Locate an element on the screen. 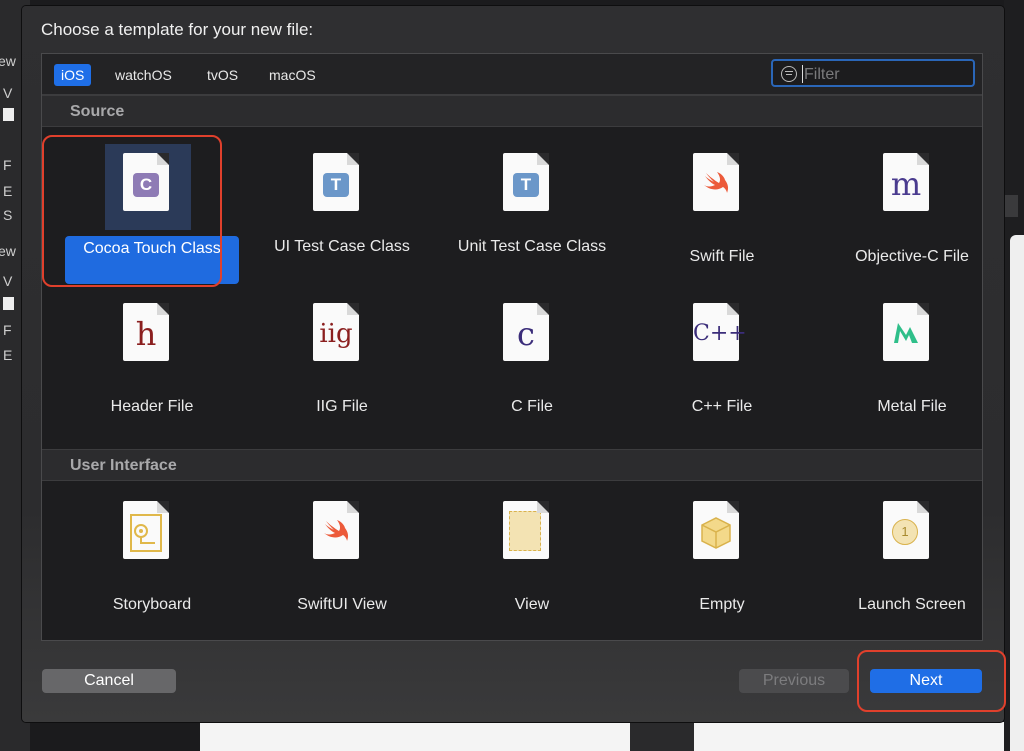 The image size is (1024, 751). ui-test-case-icon: T is located at coordinates (336, 182).